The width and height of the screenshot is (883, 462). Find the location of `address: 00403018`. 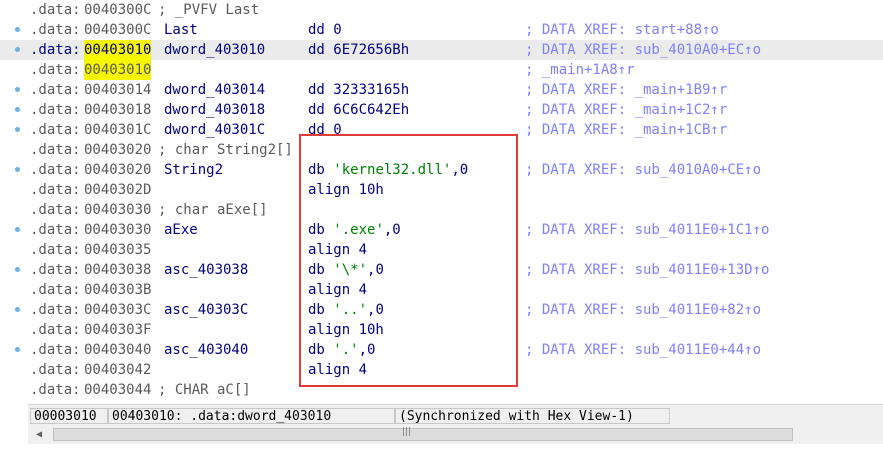

address: 00403018 is located at coordinates (117, 110).